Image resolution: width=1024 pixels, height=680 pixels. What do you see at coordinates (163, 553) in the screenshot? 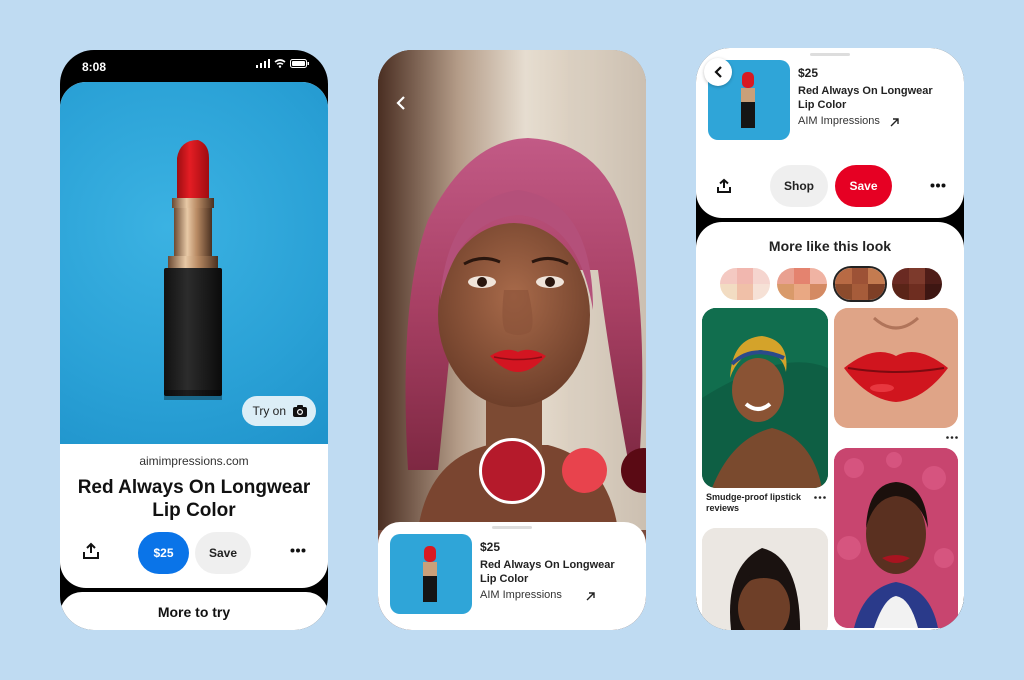
I see `price-button: $25` at bounding box center [163, 553].